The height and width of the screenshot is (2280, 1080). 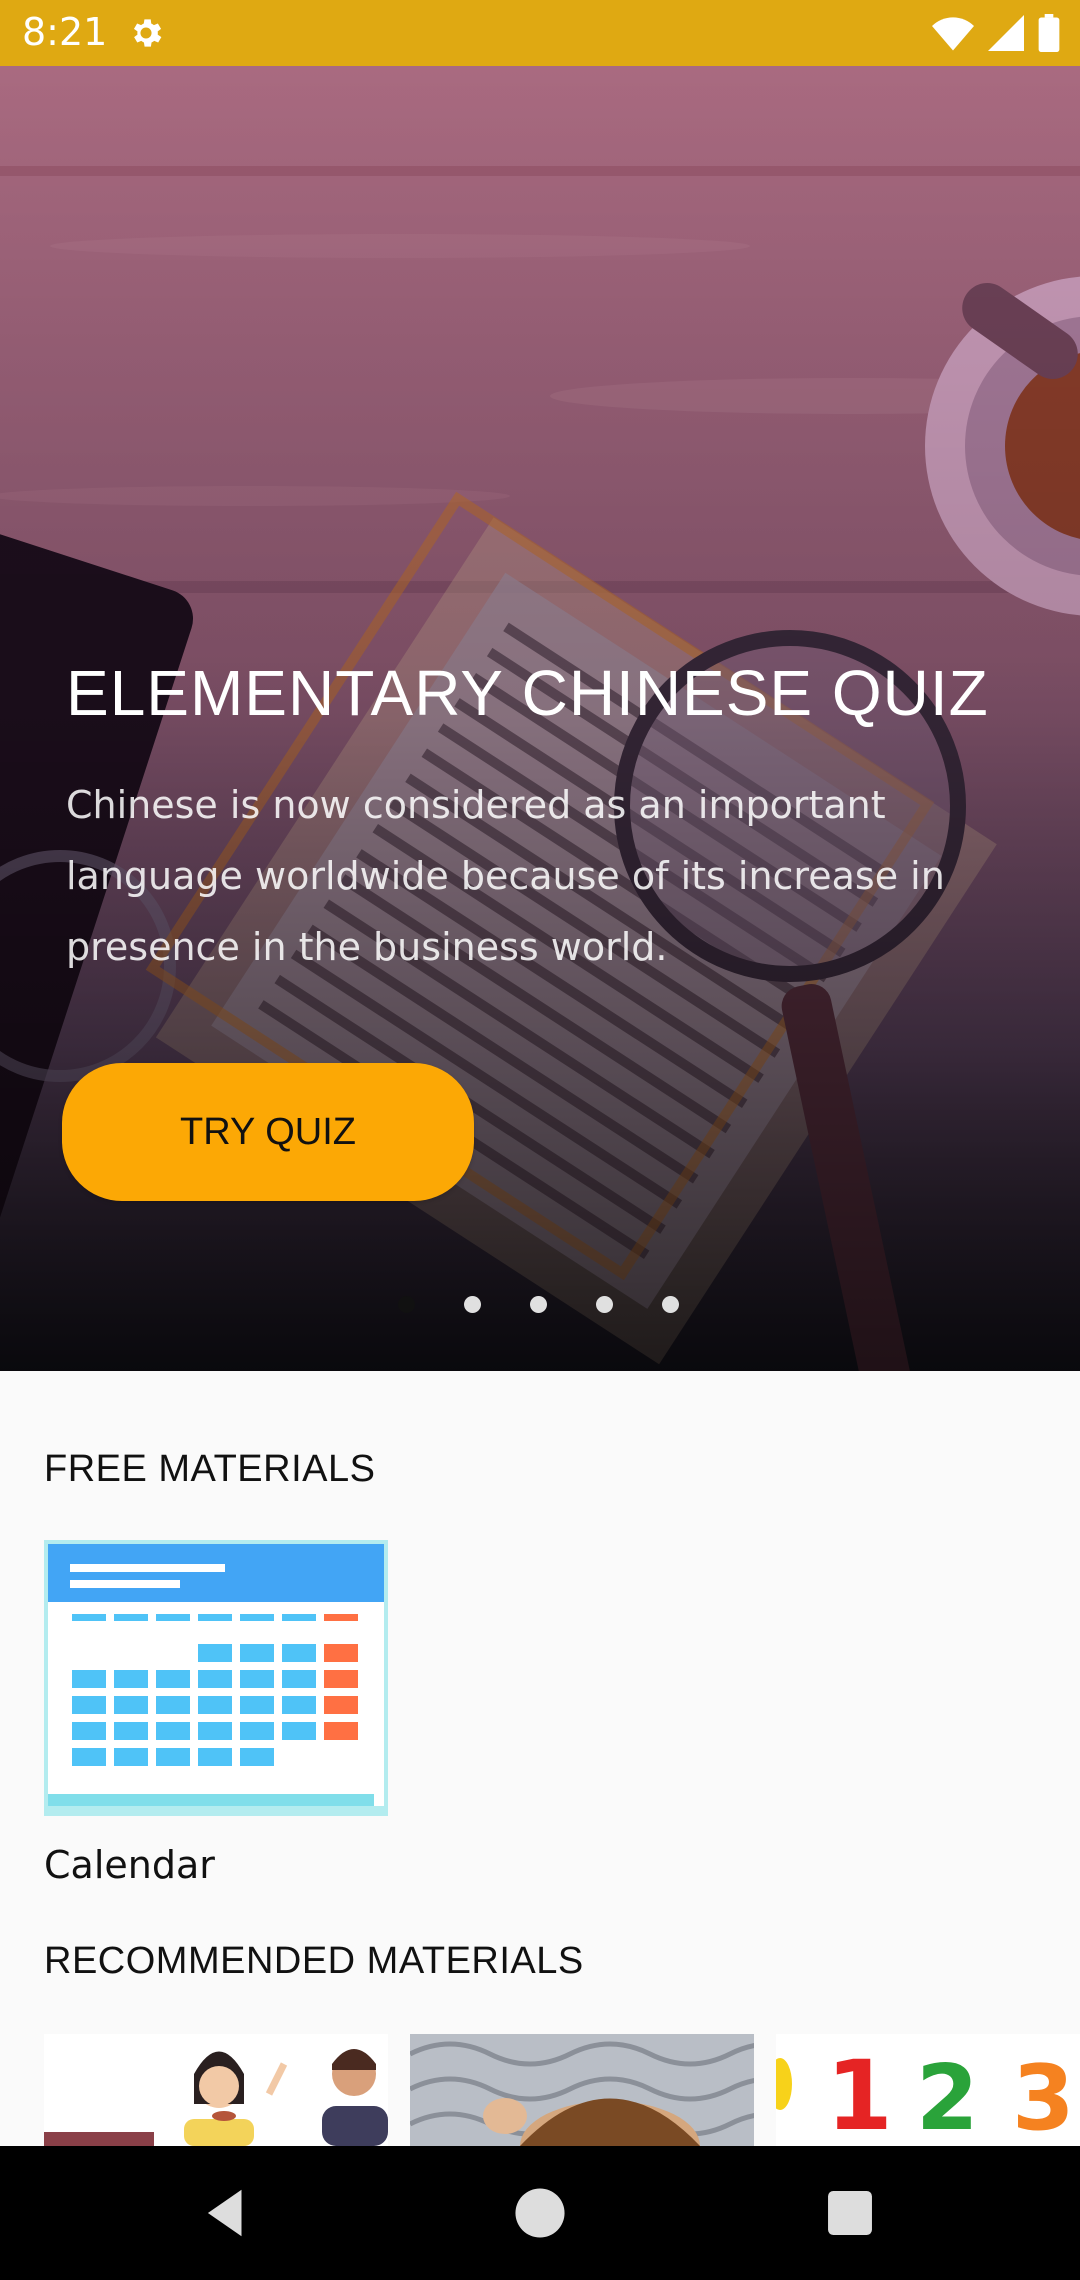 I want to click on svg-text: 2, so click(x=947, y=2096).